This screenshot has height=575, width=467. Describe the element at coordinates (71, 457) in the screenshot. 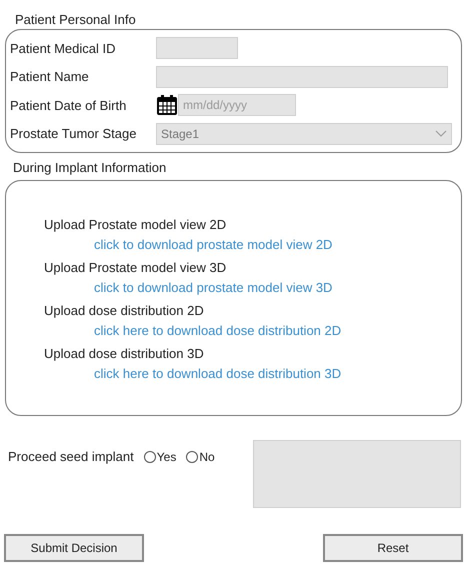

I see `decision-label: Proceed seed implant` at that location.